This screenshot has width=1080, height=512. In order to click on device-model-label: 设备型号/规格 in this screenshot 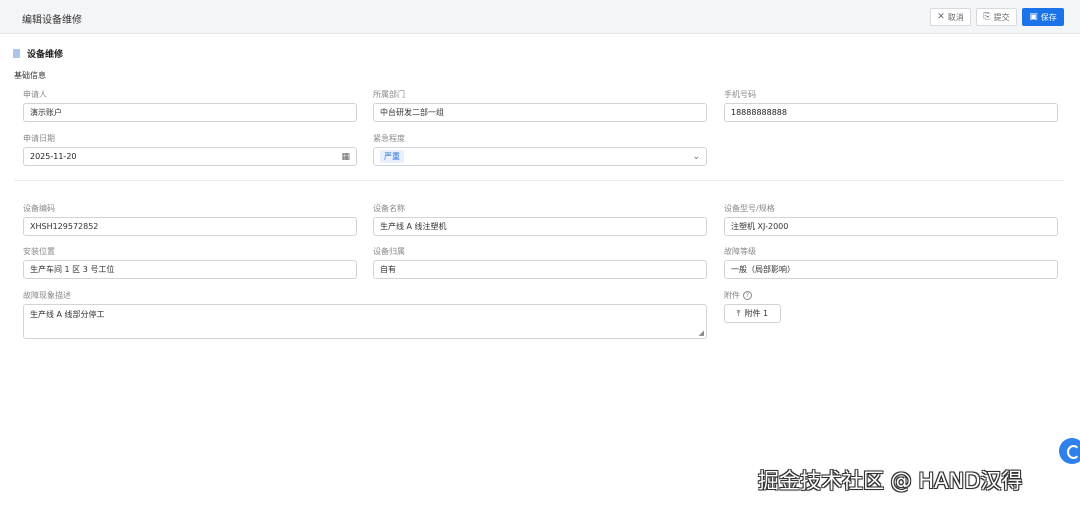, I will do `click(749, 208)`.